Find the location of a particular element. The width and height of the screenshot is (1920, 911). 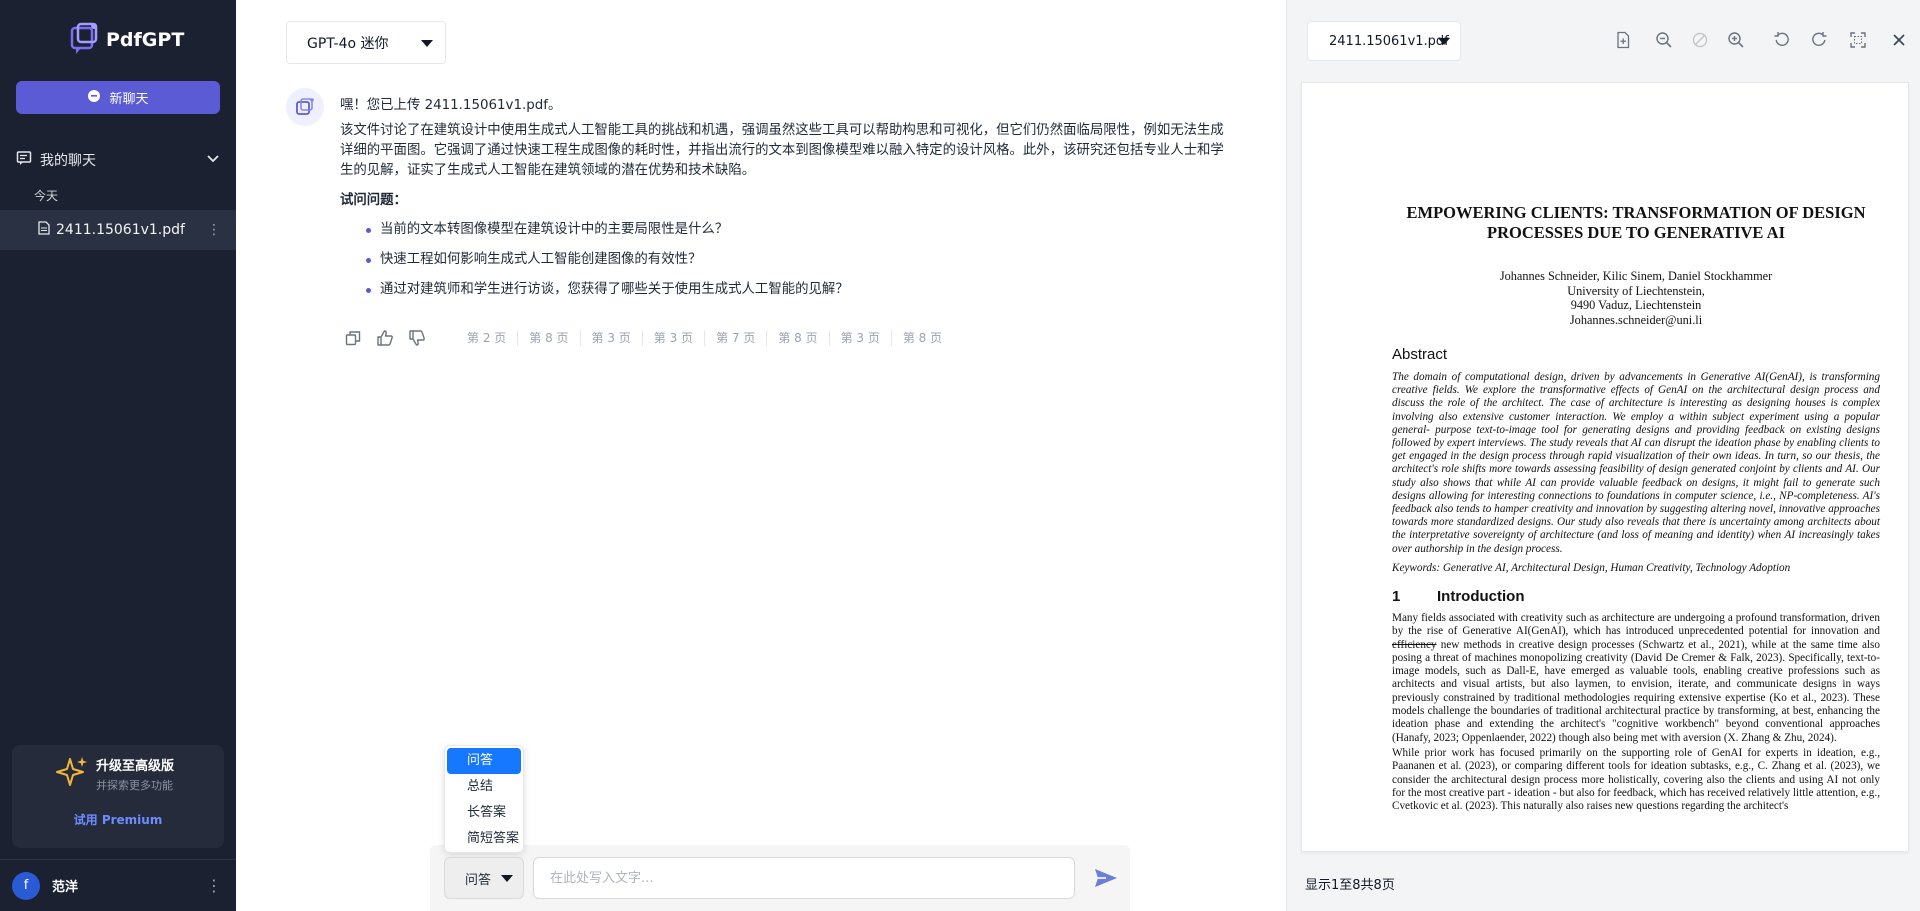

chat-list-item: 2411.15061v1.pdf ⋮ is located at coordinates (118, 230).